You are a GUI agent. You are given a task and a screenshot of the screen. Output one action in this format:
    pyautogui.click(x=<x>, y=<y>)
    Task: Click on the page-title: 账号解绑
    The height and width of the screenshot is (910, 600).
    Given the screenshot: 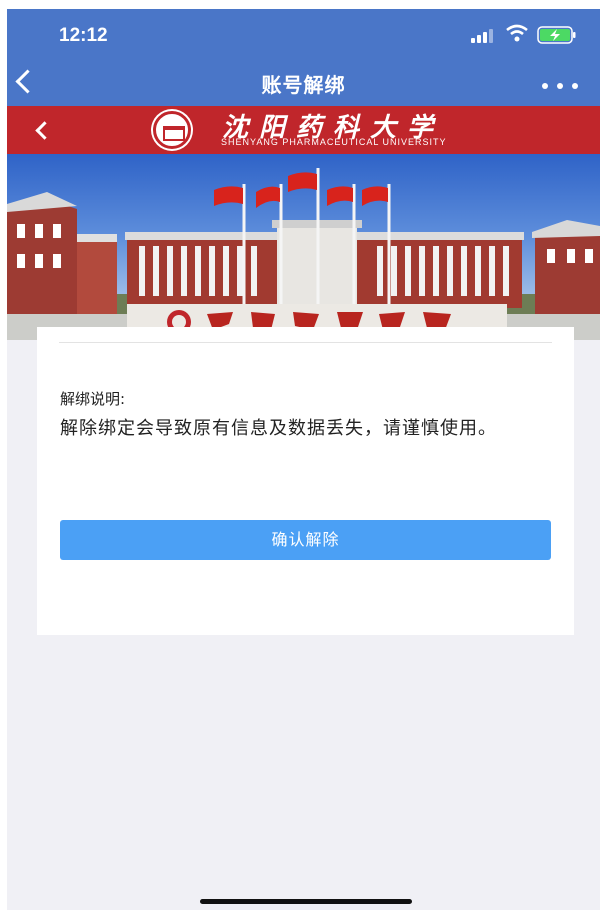 What is the action you would take?
    pyautogui.click(x=303, y=85)
    